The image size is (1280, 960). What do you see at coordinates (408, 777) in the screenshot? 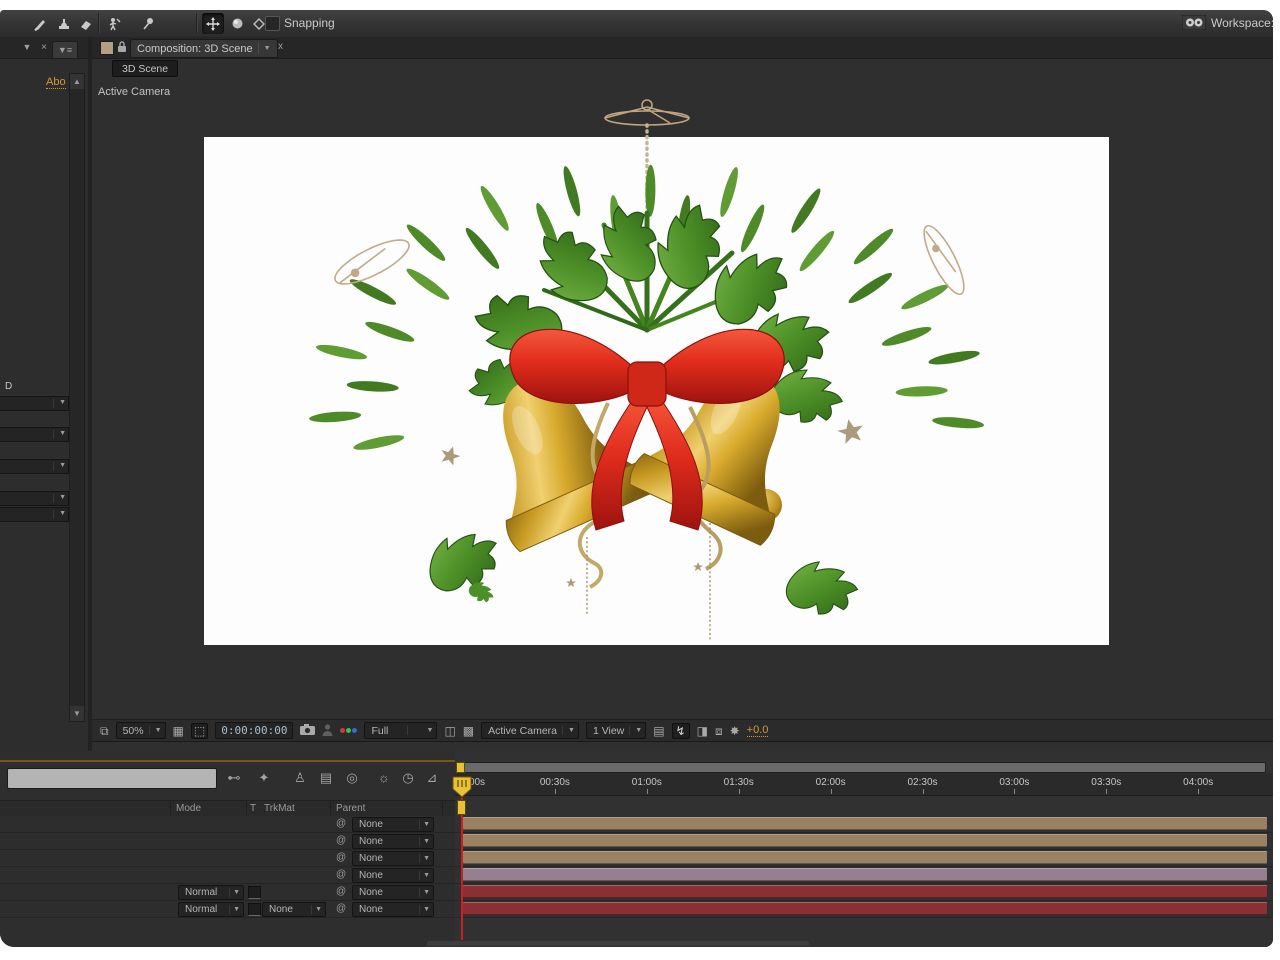
I see `auto-keyframe-icon: ◷` at bounding box center [408, 777].